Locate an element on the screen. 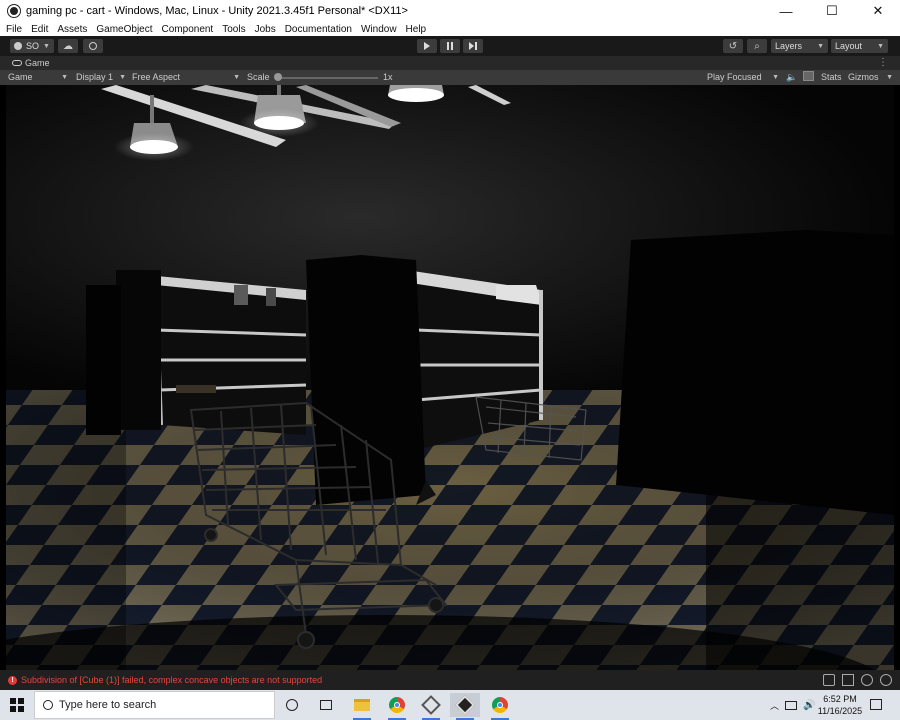 The image size is (900, 720). scale-slider-handle is located at coordinates (278, 77).